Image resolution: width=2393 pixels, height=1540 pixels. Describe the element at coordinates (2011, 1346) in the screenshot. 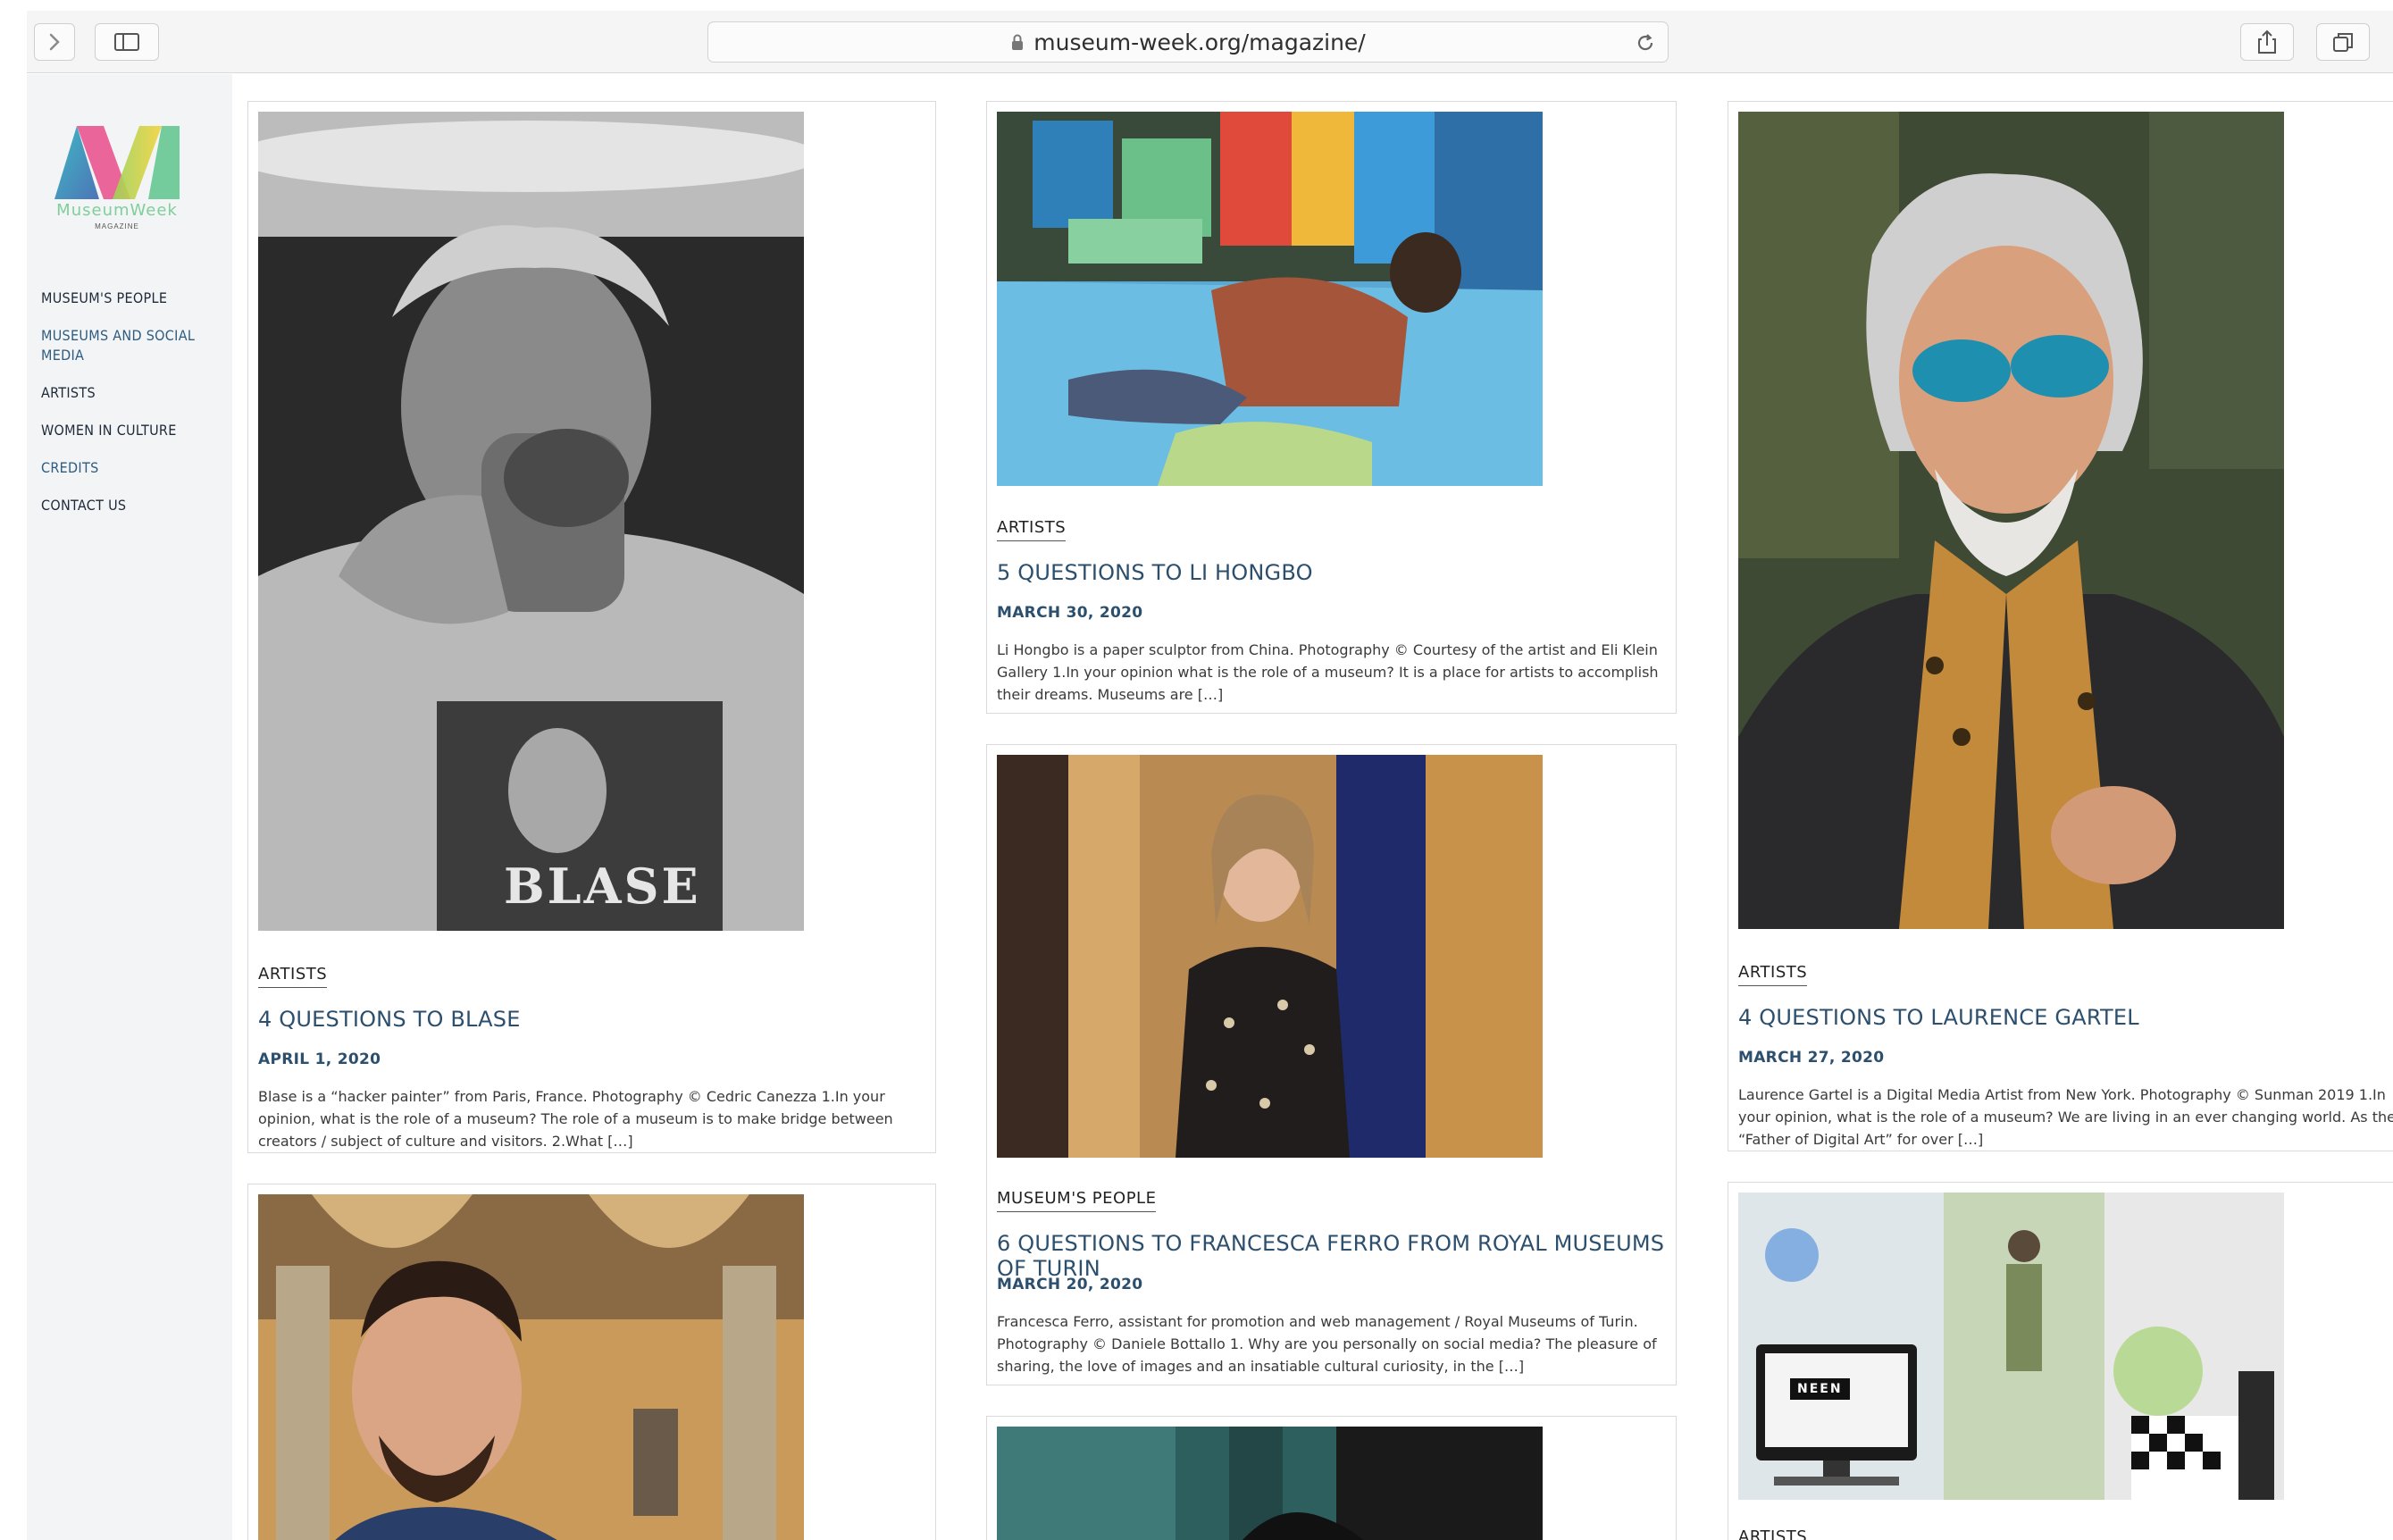

I see `post-image-neen: NEEN` at that location.